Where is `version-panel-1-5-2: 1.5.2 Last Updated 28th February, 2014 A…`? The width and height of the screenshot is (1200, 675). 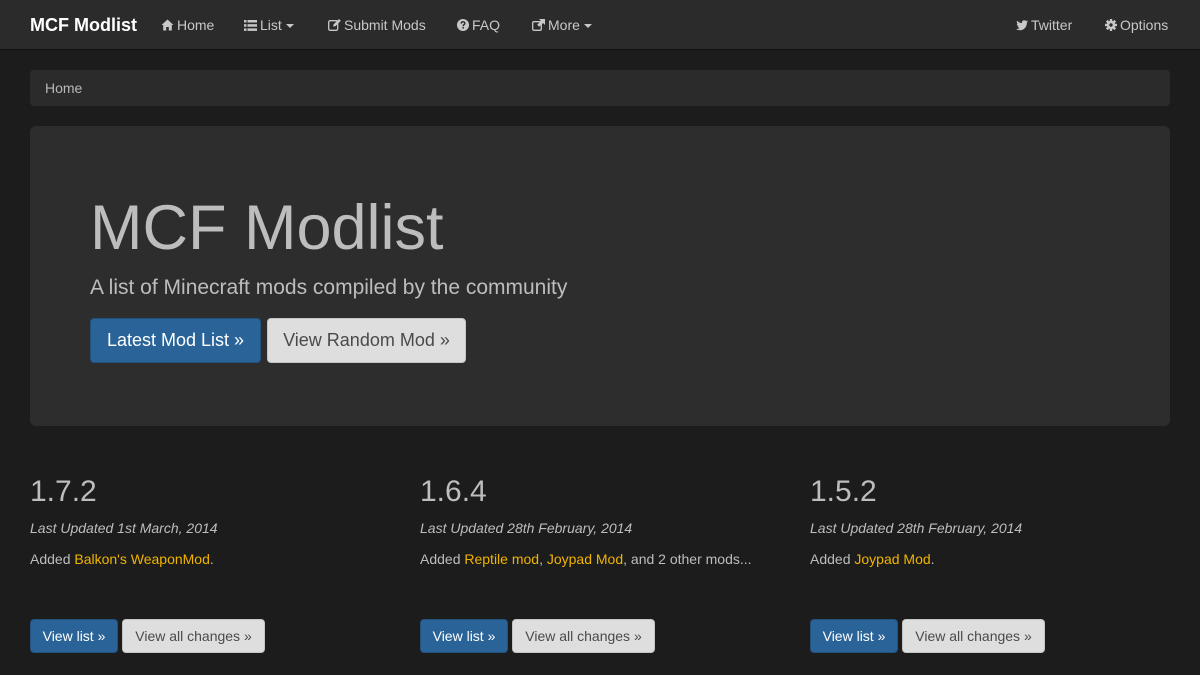 version-panel-1-5-2: 1.5.2 Last Updated 28th February, 2014 A… is located at coordinates (990, 570).